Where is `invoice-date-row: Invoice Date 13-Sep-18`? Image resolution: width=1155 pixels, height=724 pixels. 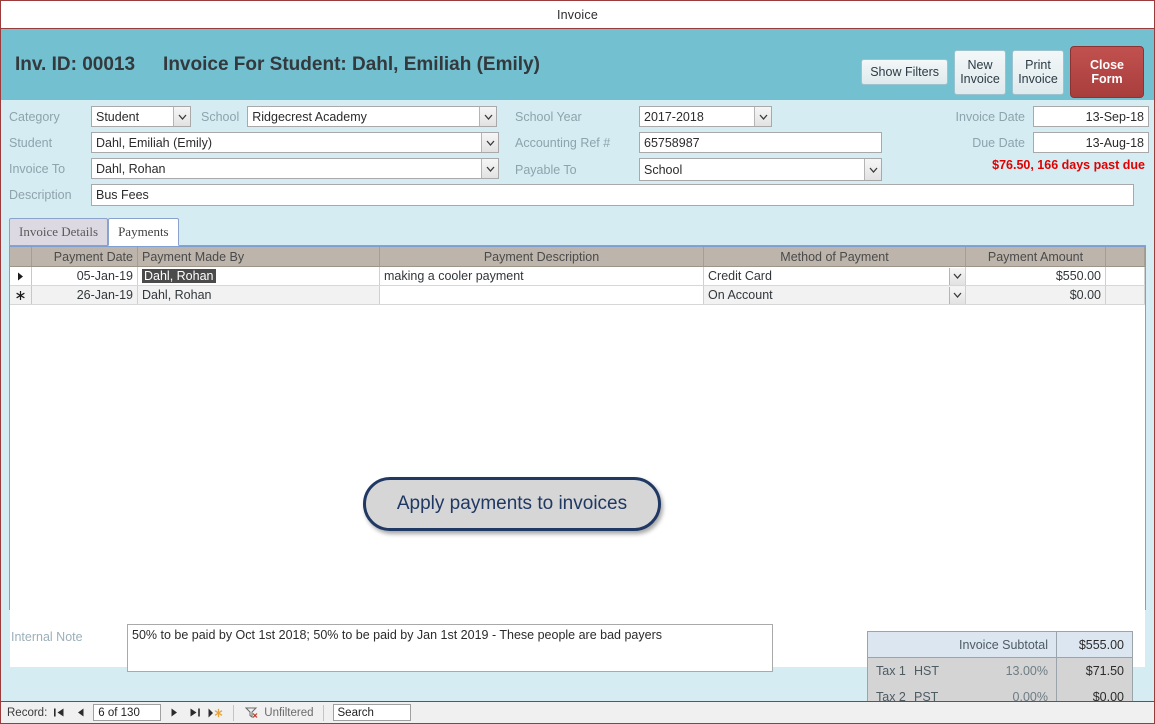 invoice-date-row: Invoice Date 13-Sep-18 is located at coordinates (1020, 116).